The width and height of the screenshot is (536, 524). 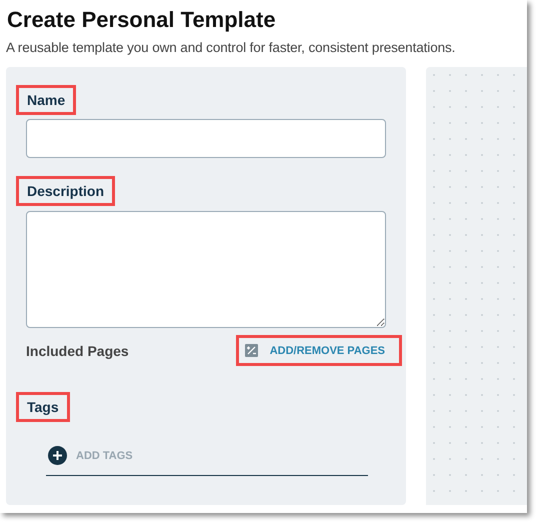 I want to click on description-label: Description, so click(x=66, y=191).